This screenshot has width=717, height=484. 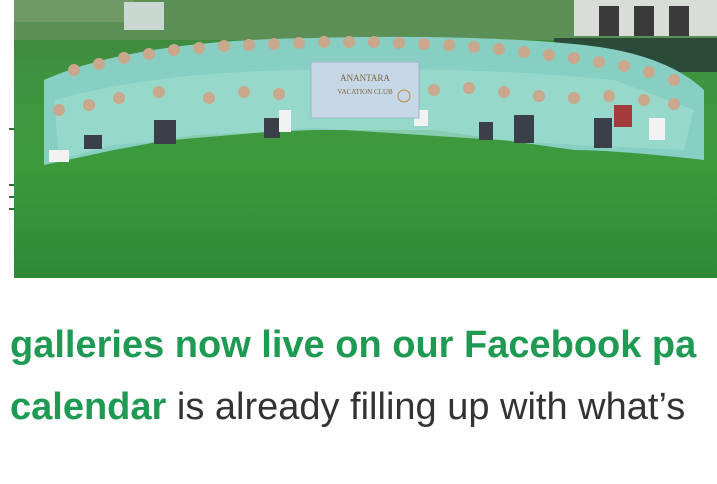 I want to click on calendar-link: calendar, so click(x=88, y=407).